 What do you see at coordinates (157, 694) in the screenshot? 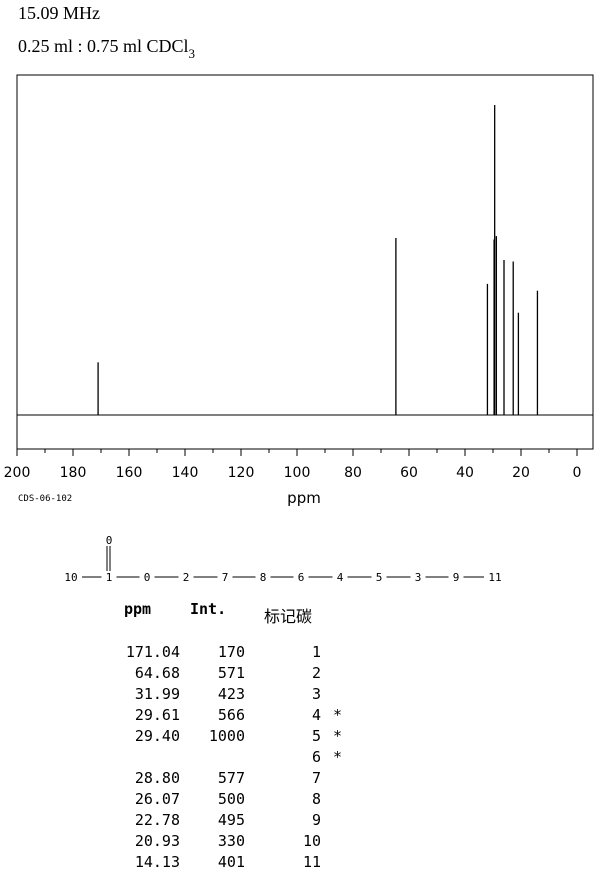
I see `ppm-cell: 31.99` at bounding box center [157, 694].